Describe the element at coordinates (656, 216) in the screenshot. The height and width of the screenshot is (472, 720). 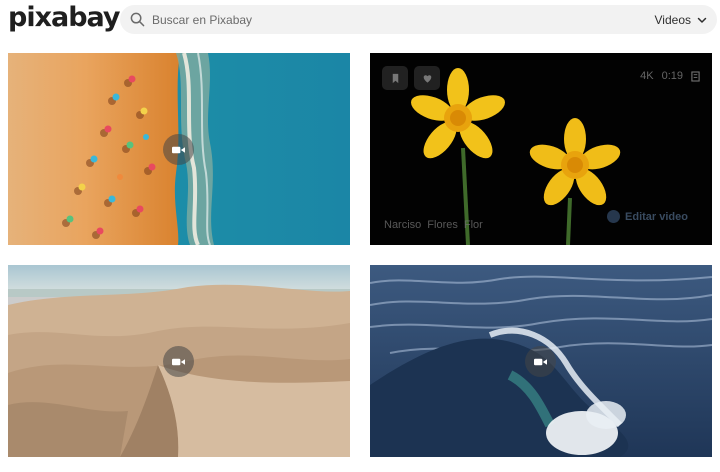
I see `edit-video-label: Editar video` at that location.